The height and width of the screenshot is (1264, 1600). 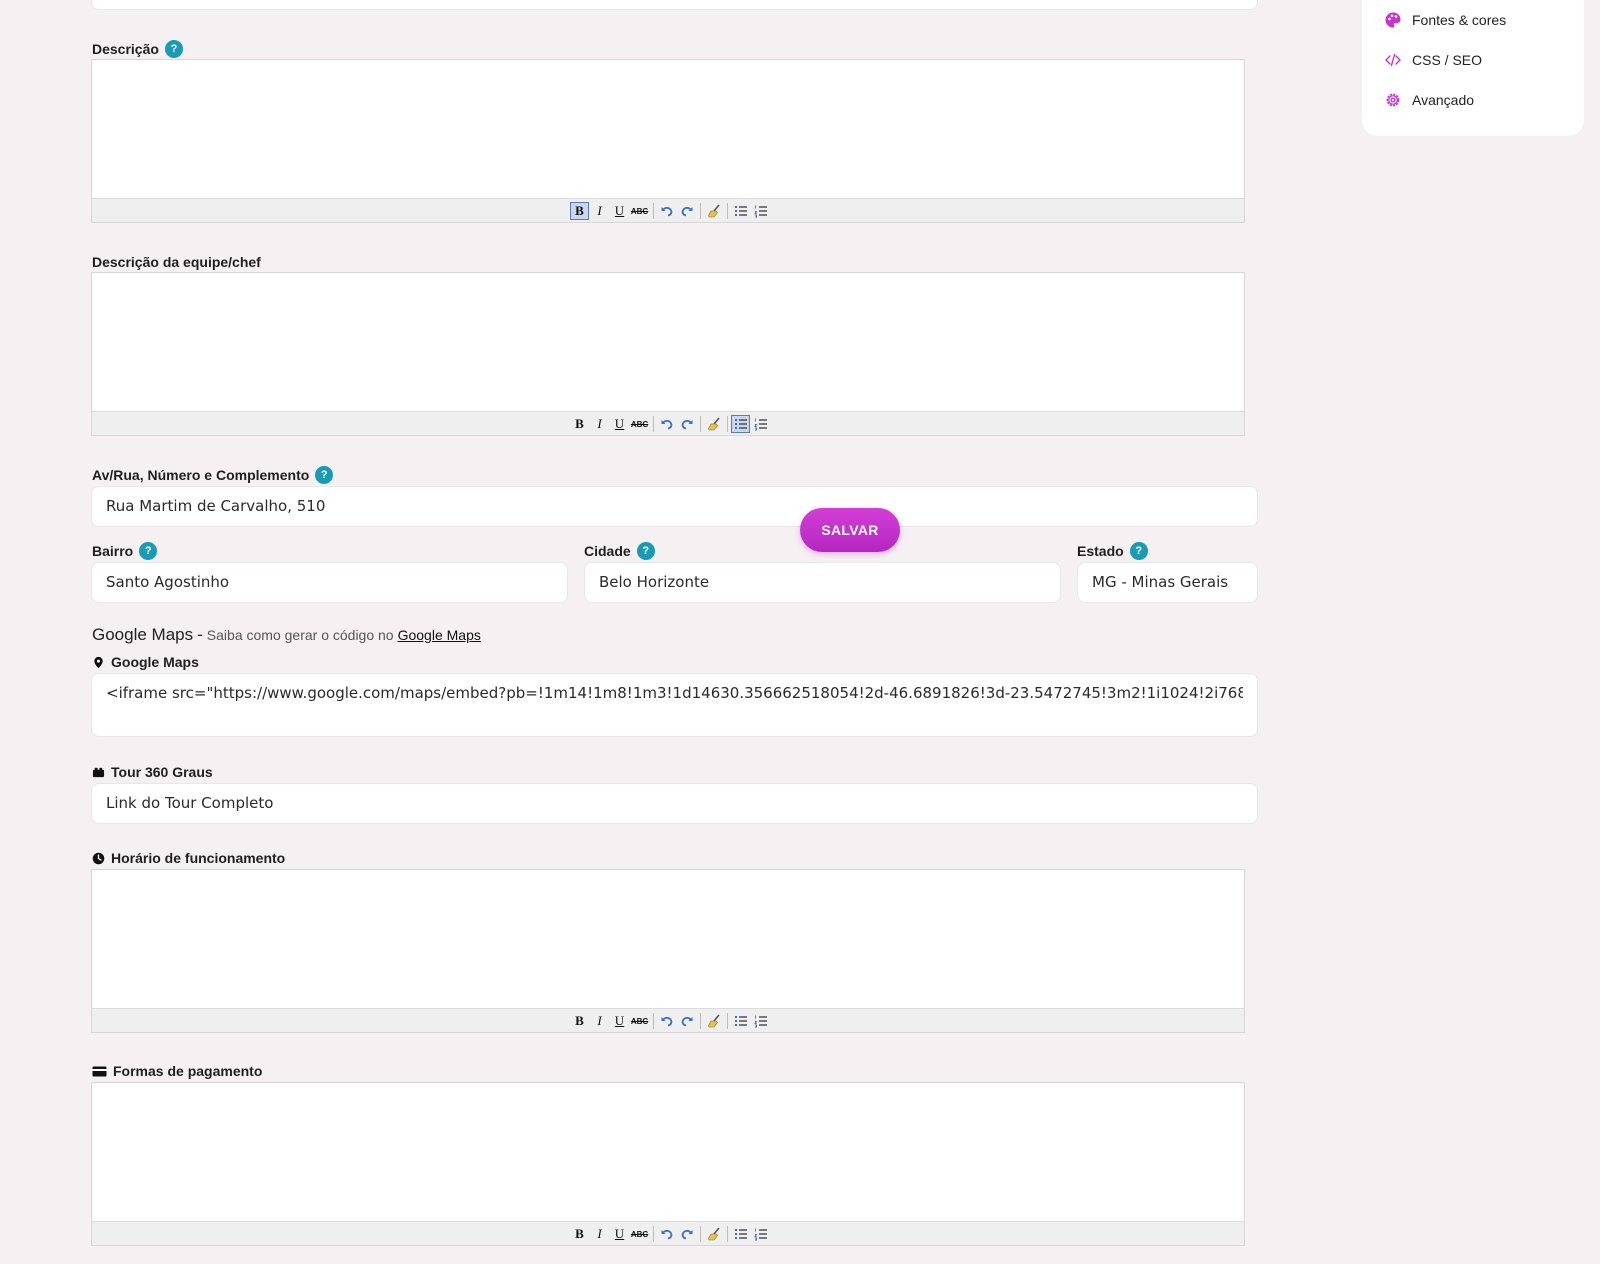 I want to click on code-icon, so click(x=1393, y=60).